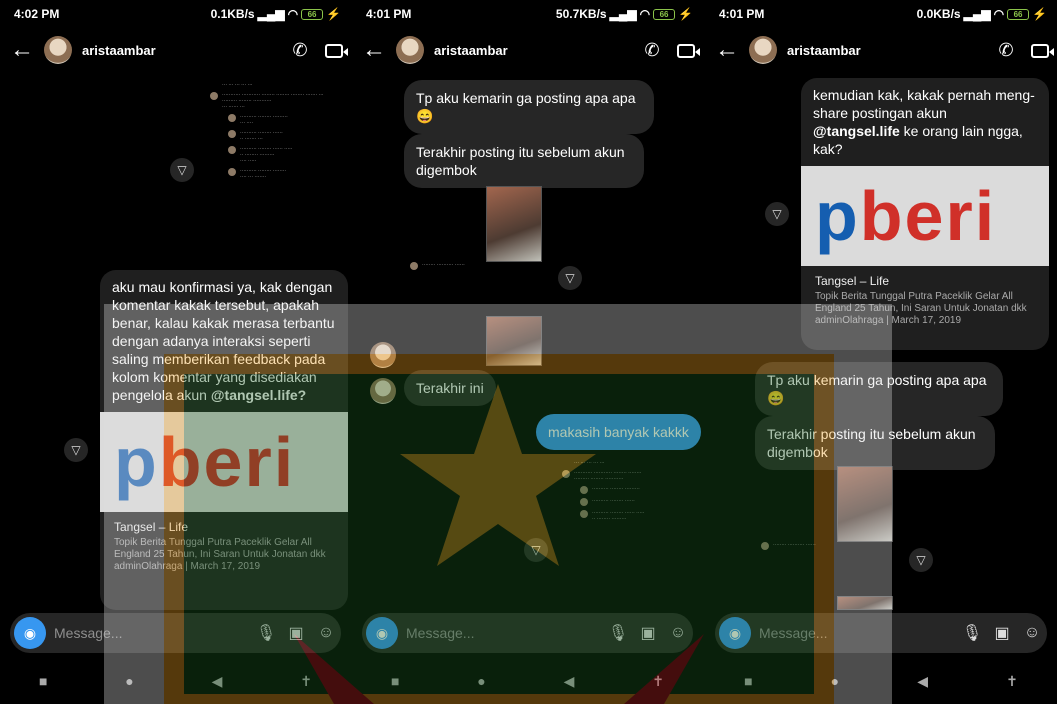 The height and width of the screenshot is (704, 1057). Describe the element at coordinates (856, 131) in the screenshot. I see `mention-link: @tangsel.life` at that location.